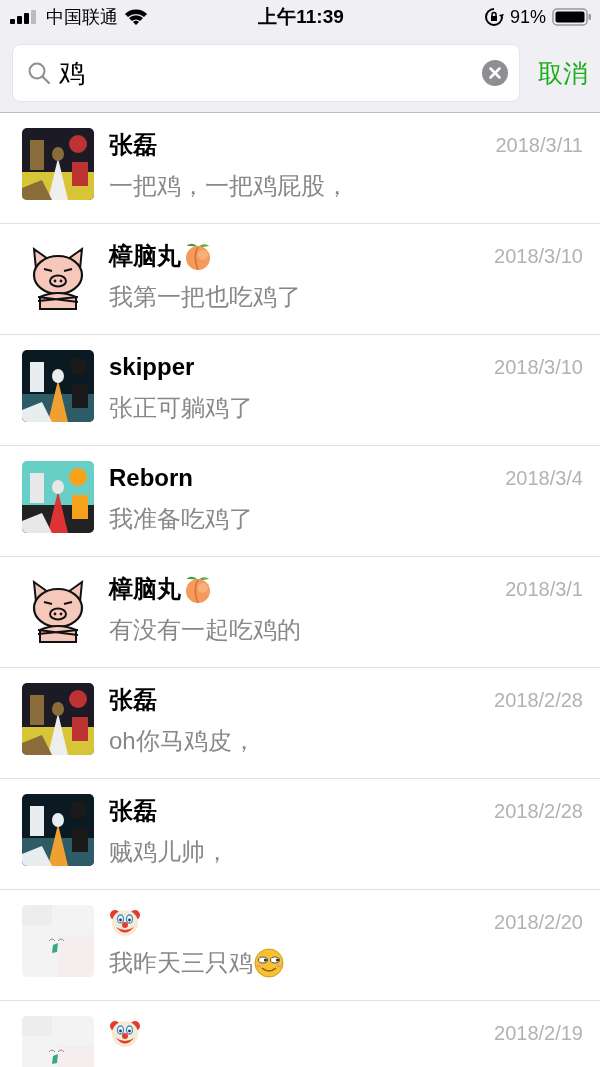 The image size is (600, 1067). I want to click on result-item: 樟脑丸 2018/3/1 有没有一起吃鸡的, so click(300, 612).